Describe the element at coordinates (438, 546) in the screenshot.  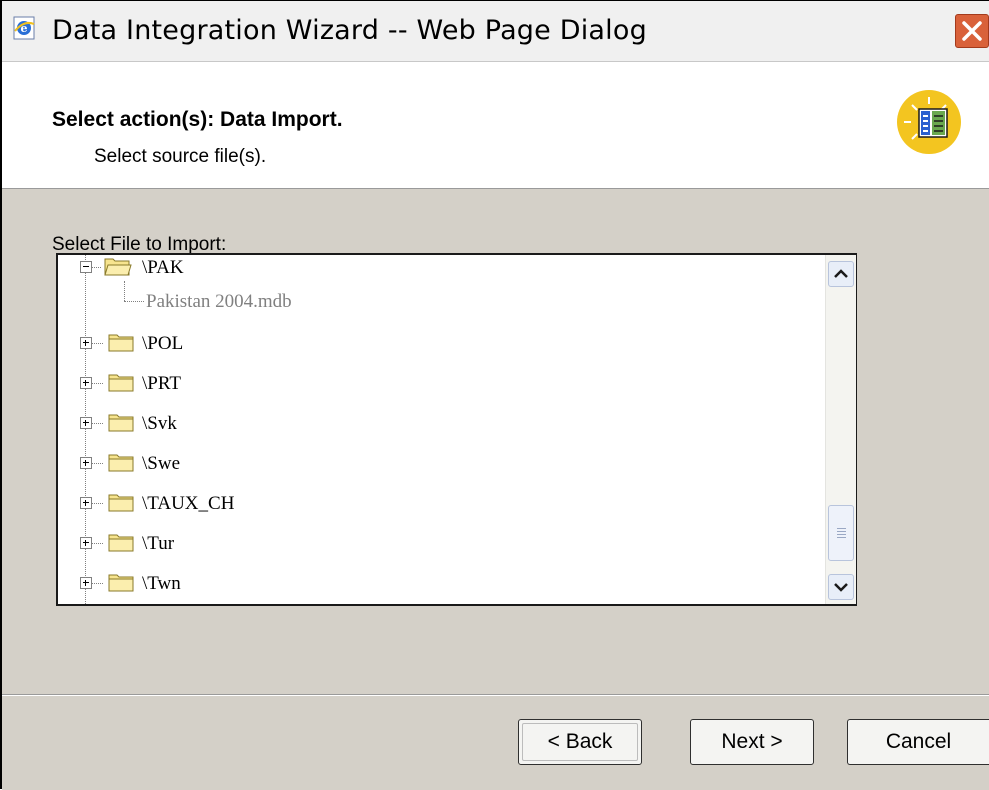
I see `tree-item-tur: \Tur` at that location.